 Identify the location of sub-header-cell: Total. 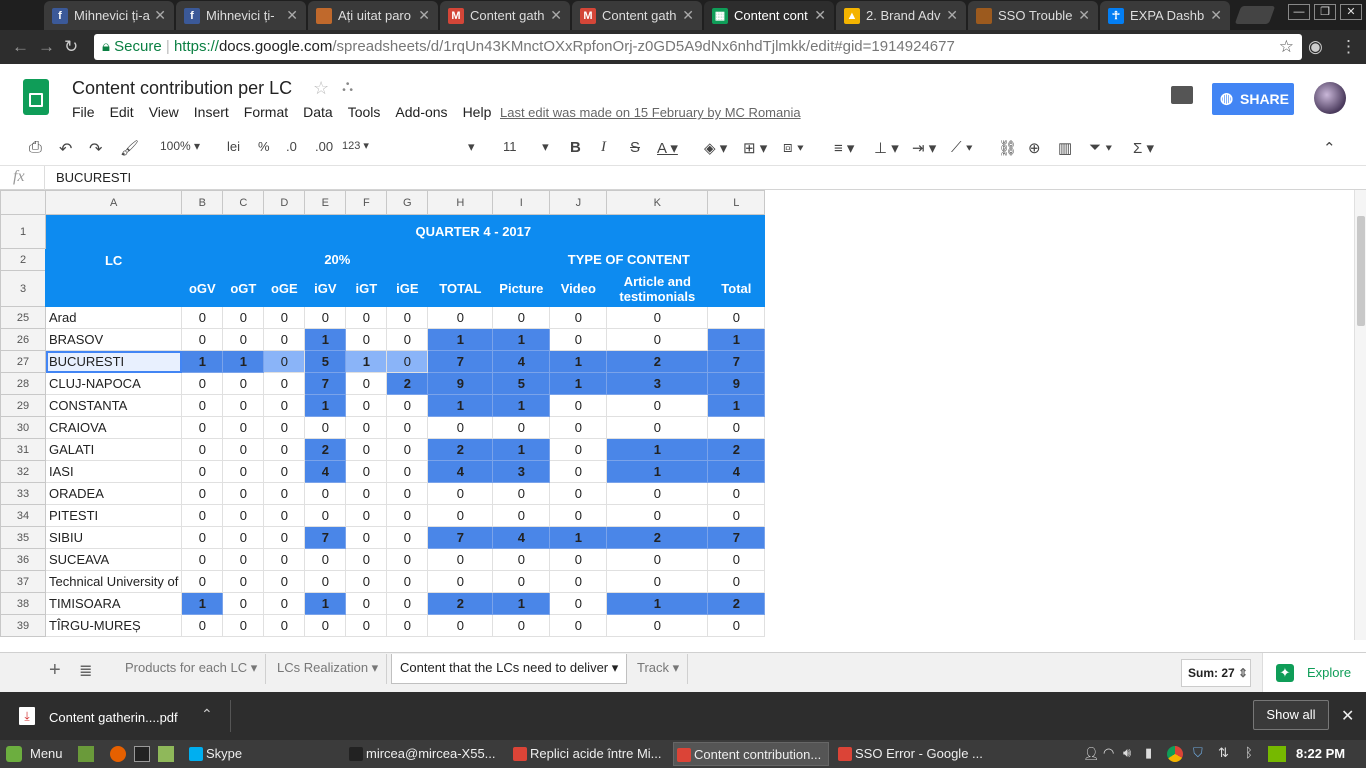
(736, 288).